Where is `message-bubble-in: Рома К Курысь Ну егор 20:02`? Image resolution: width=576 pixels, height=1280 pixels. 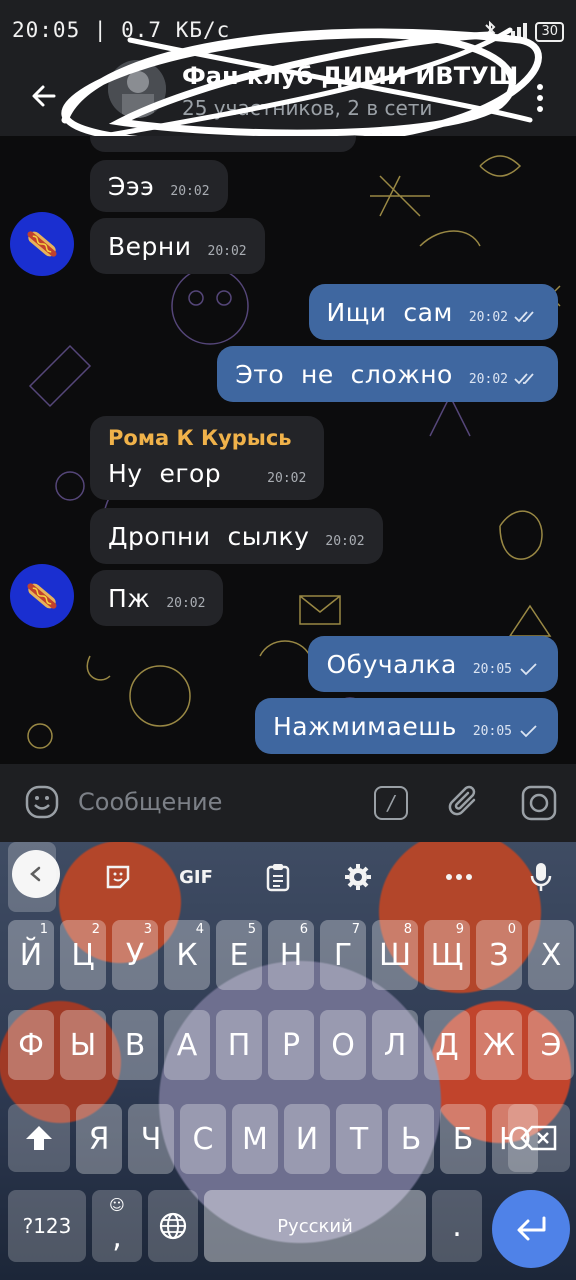 message-bubble-in: Рома К Курысь Ну егор 20:02 is located at coordinates (207, 458).